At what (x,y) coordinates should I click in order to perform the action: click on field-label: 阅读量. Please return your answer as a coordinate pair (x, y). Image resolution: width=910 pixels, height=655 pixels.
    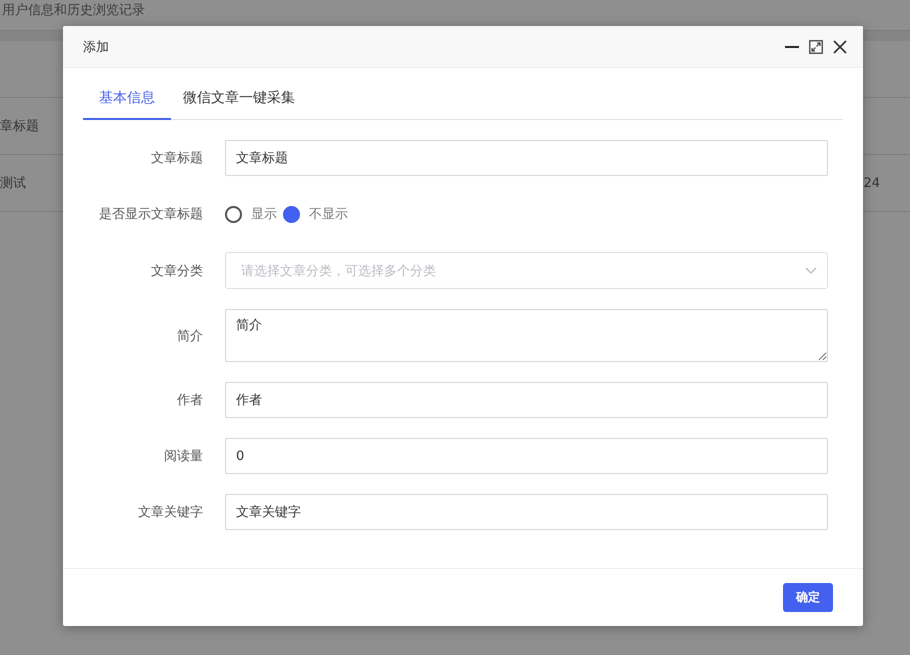
    Looking at the image, I should click on (183, 456).